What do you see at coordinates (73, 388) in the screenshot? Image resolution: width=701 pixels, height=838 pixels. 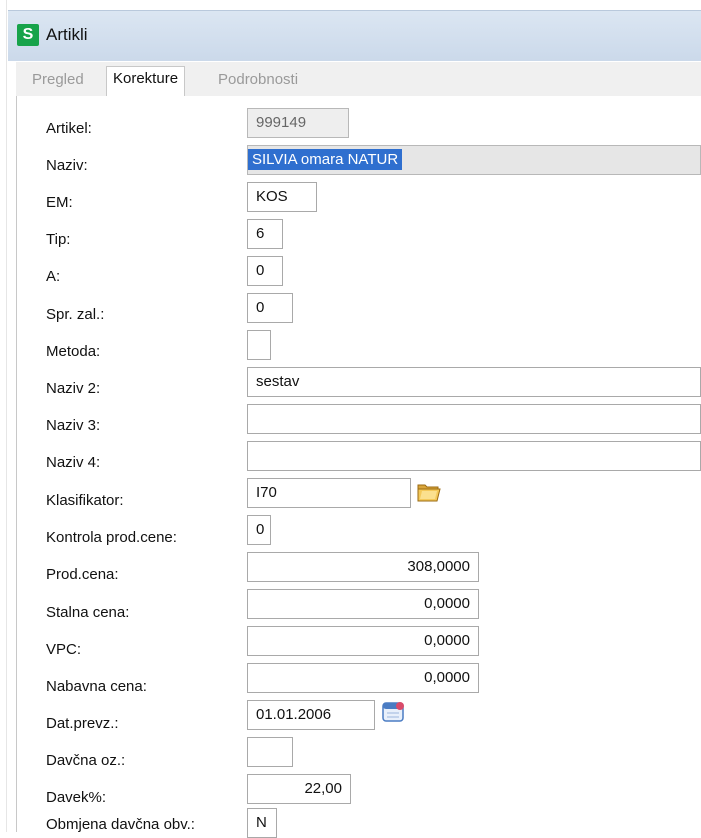 I see `label-naziv2: Naziv 2:` at bounding box center [73, 388].